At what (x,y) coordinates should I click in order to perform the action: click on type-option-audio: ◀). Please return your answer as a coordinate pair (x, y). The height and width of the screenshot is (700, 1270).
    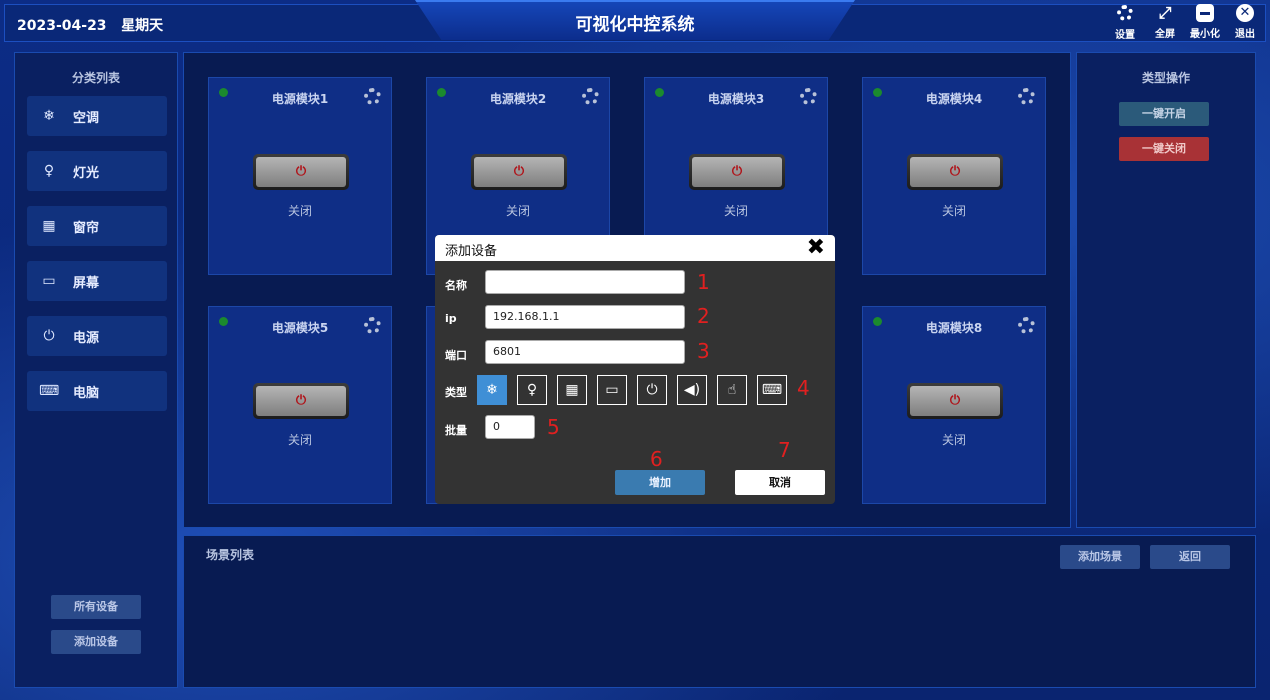
    Looking at the image, I should click on (692, 390).